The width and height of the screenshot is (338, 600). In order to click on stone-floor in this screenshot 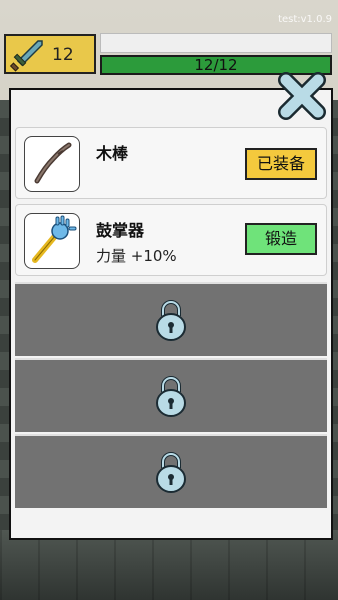, I will do `click(169, 565)`.